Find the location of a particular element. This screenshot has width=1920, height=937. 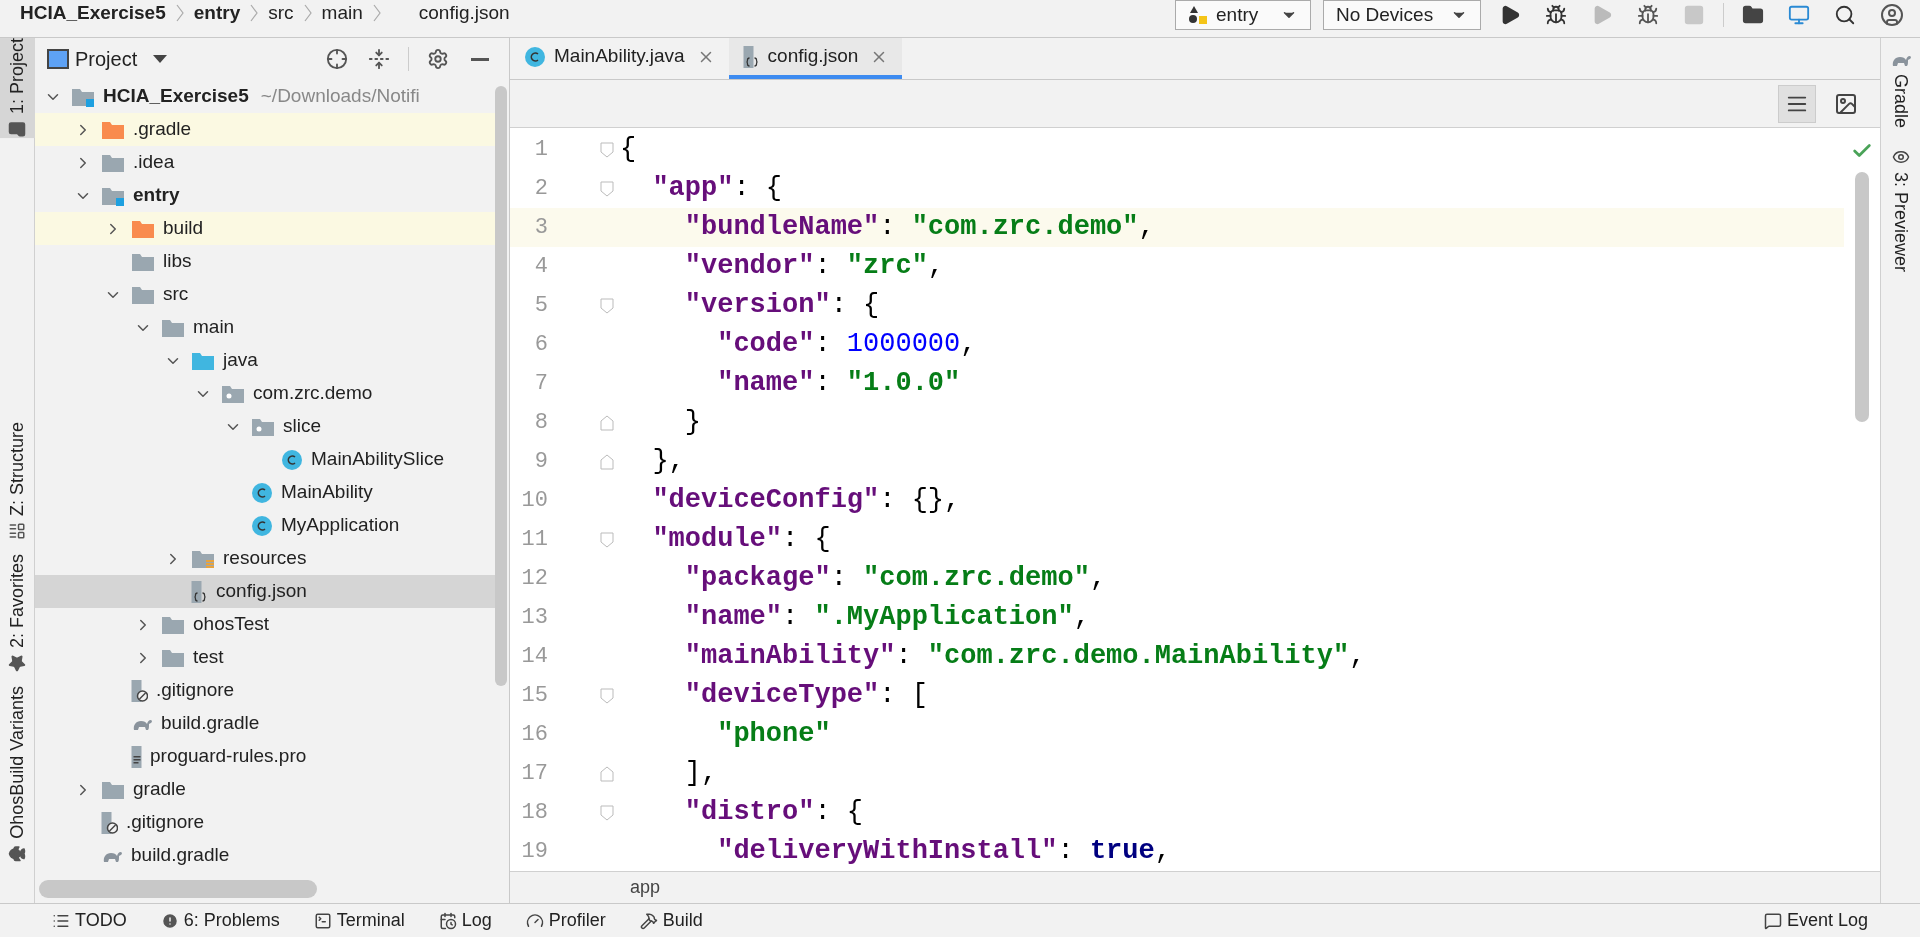

tree-item: java is located at coordinates (265, 360).